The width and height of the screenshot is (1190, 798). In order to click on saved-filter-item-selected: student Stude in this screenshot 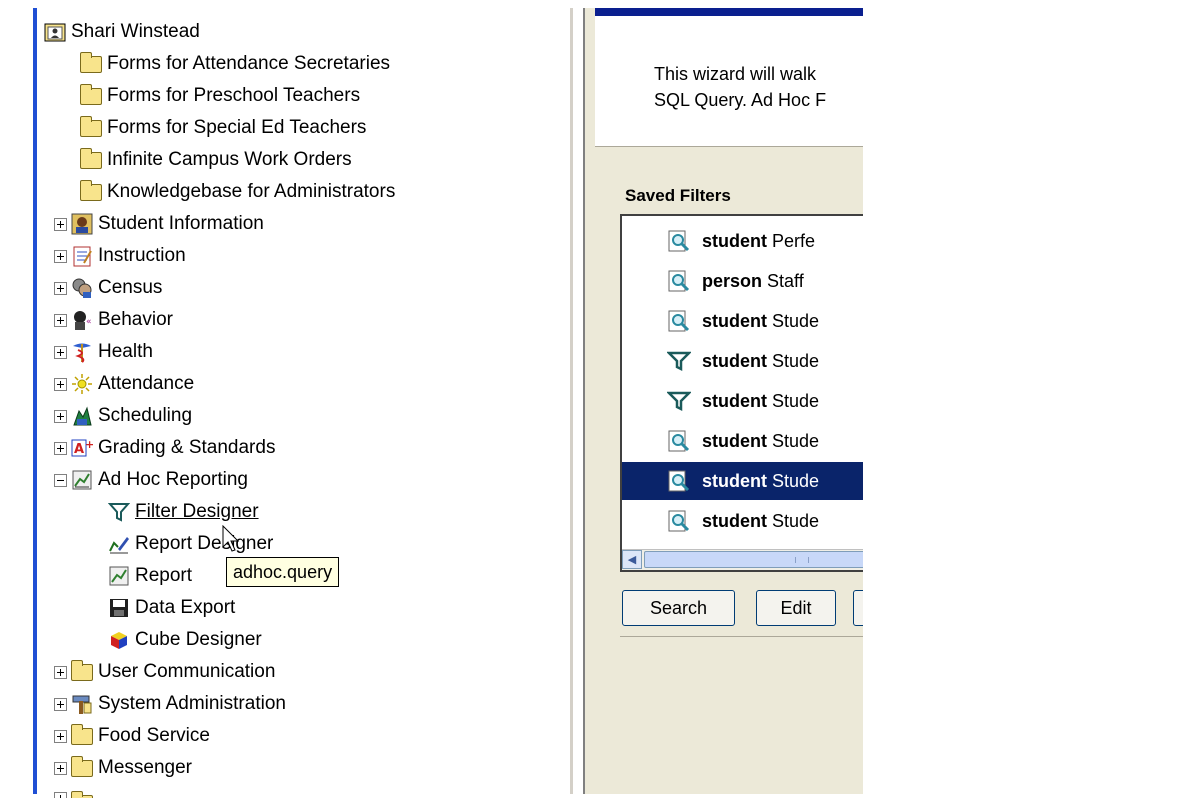, I will do `click(742, 481)`.